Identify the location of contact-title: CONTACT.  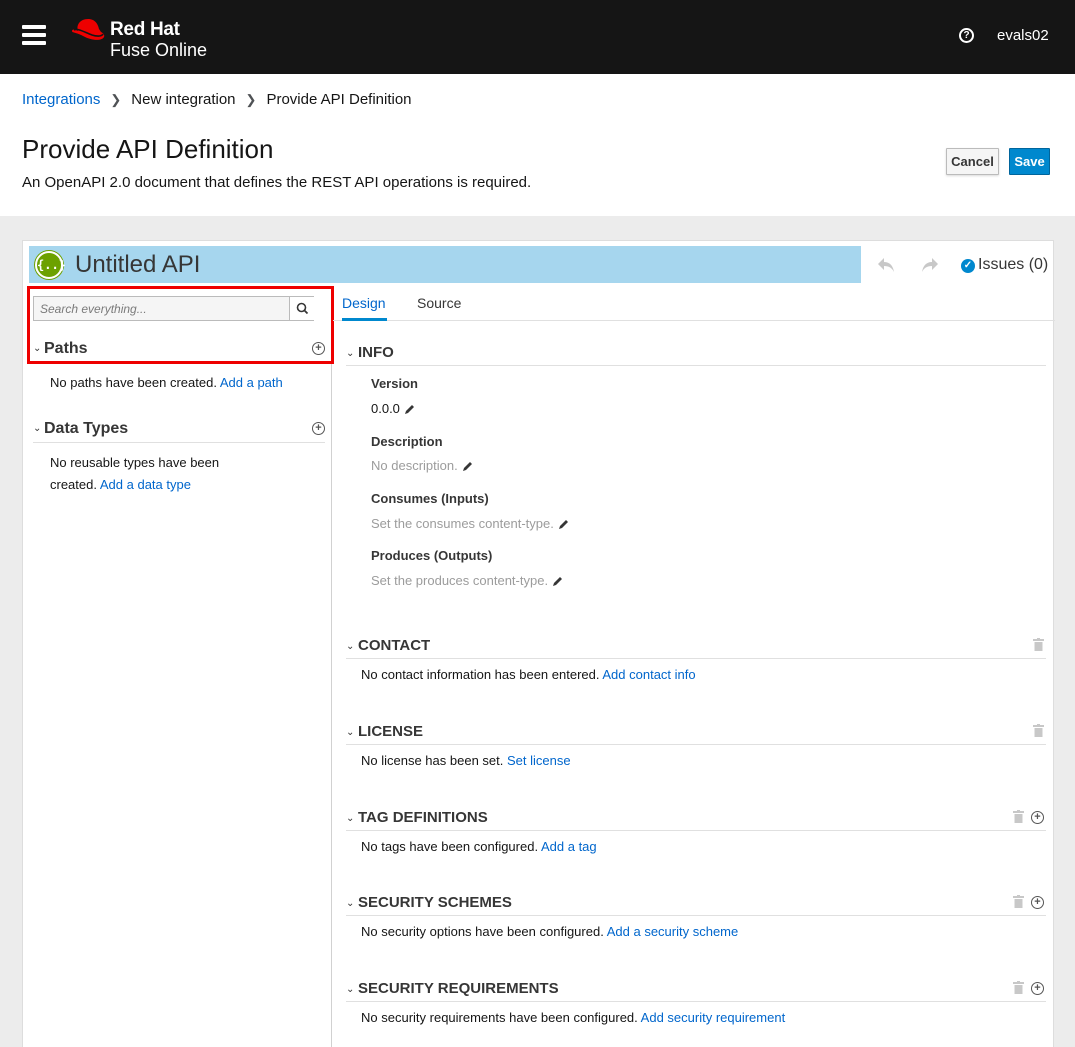
(394, 645).